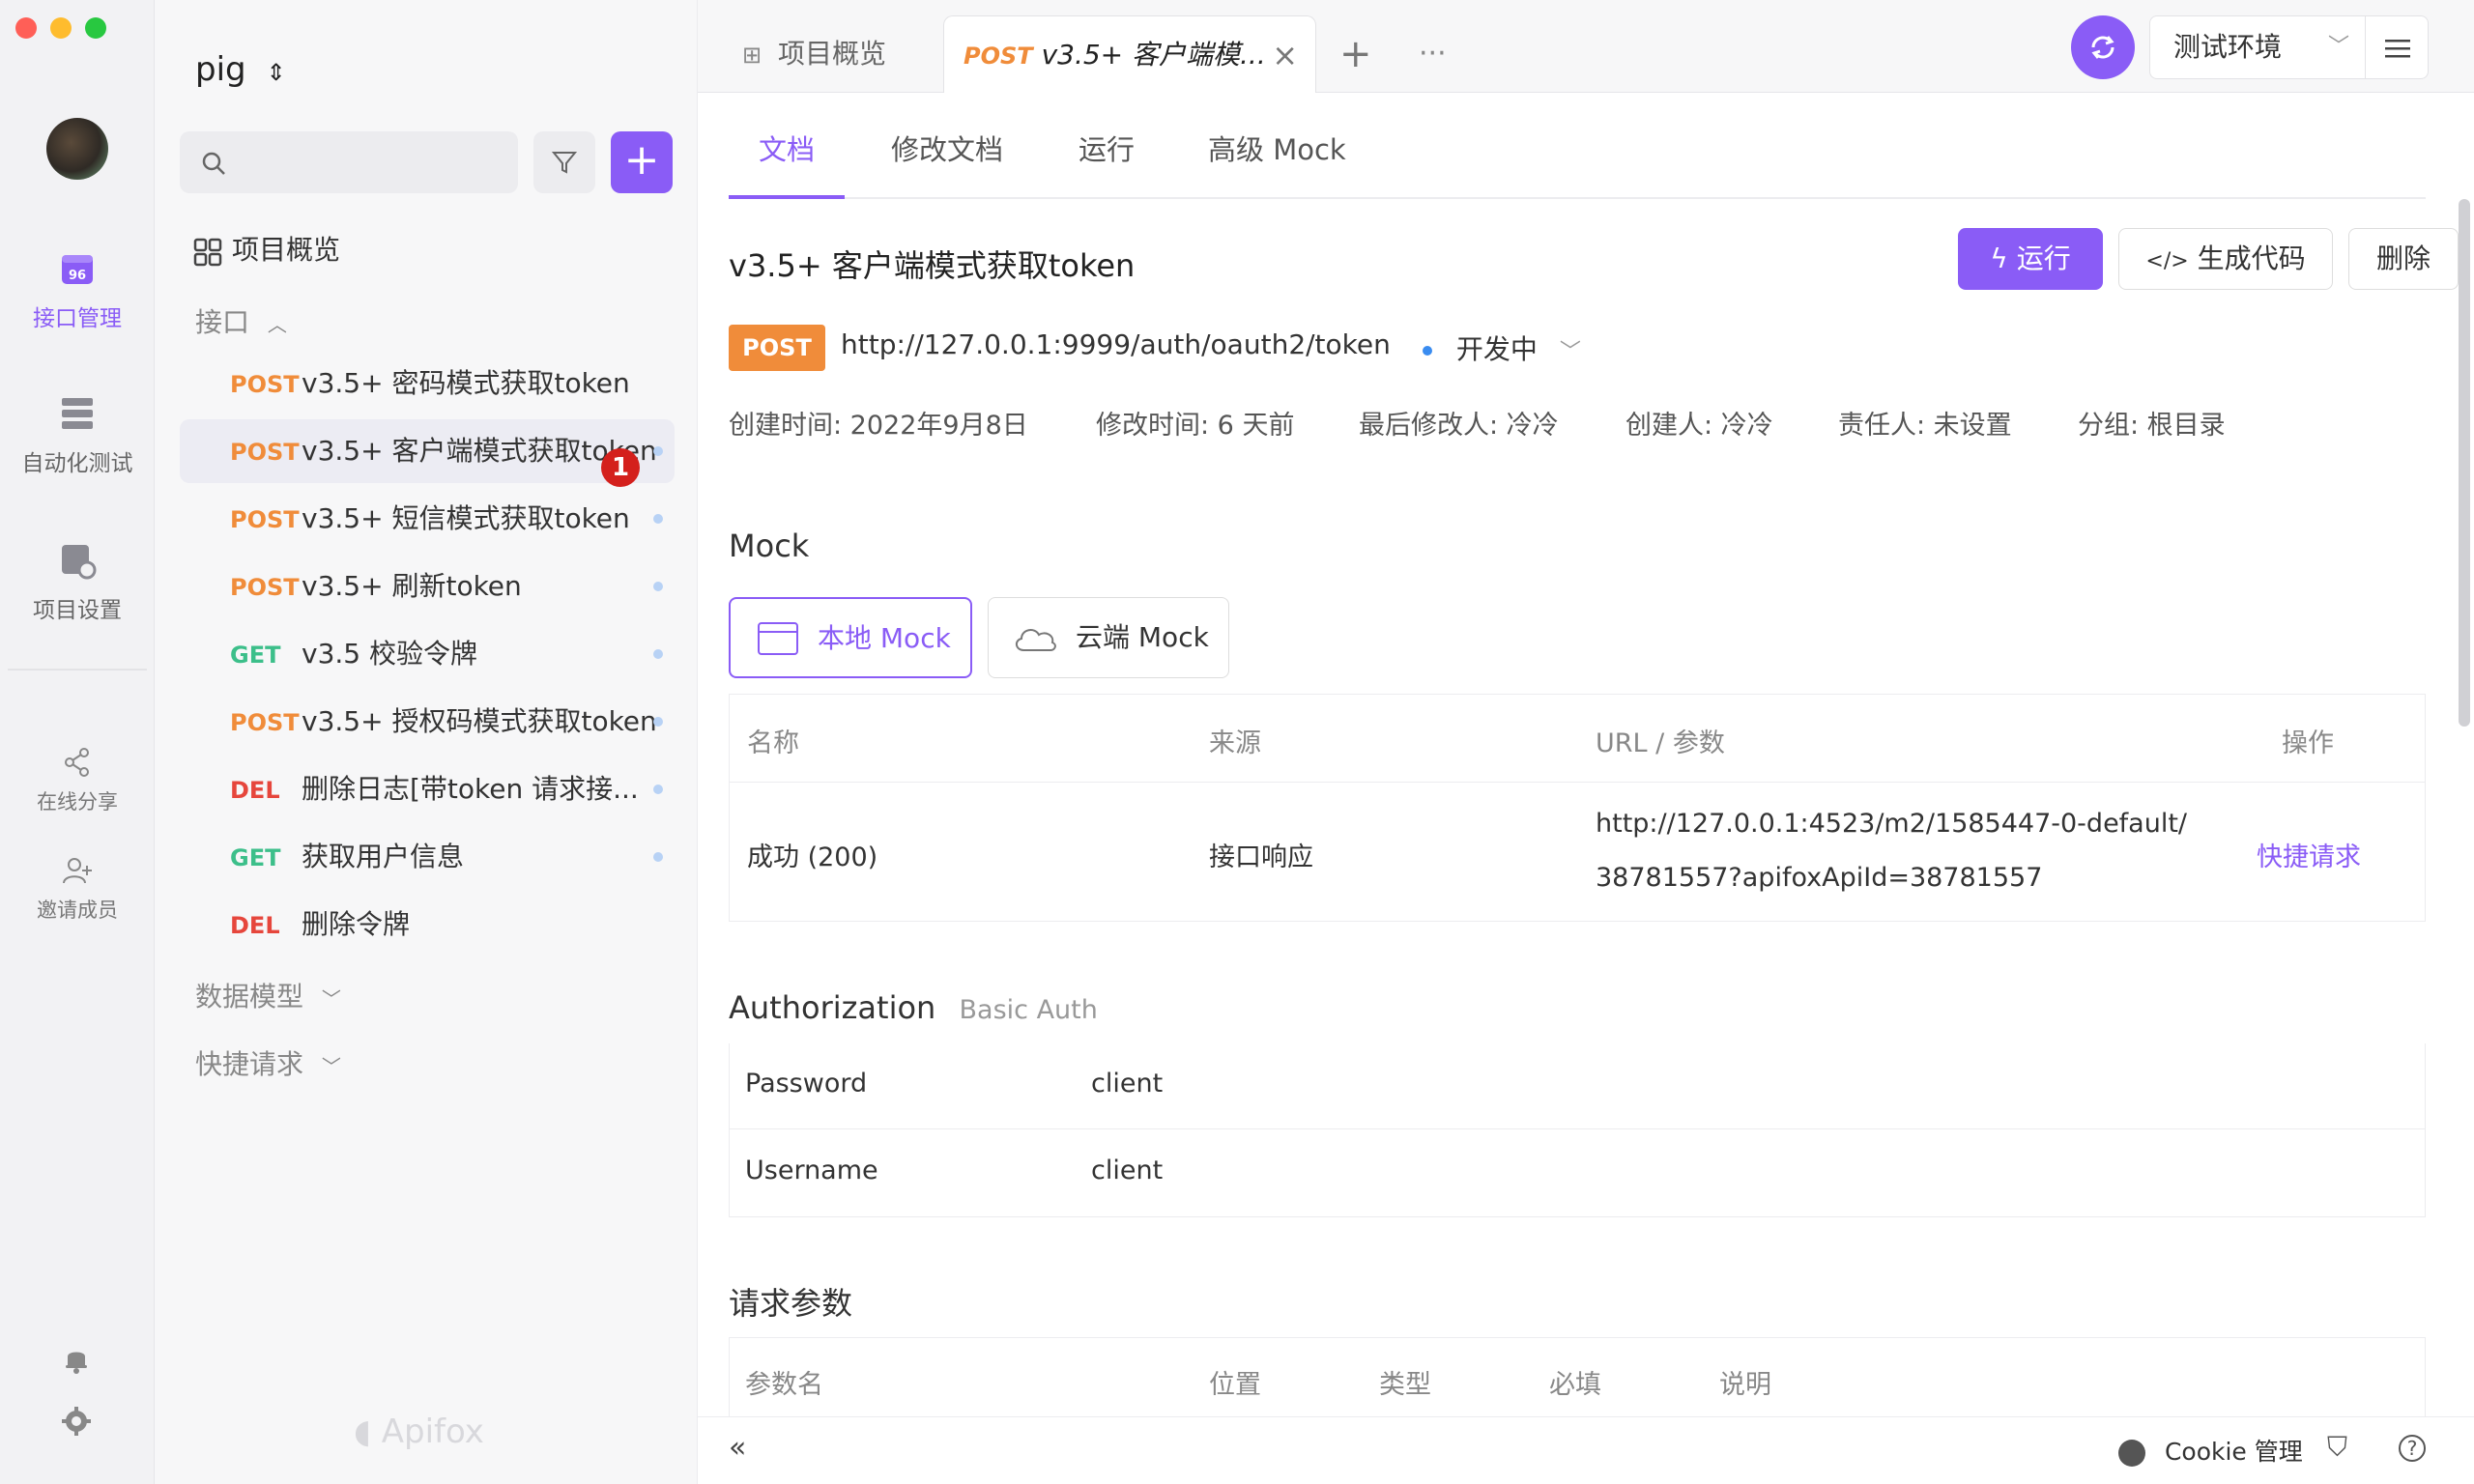 This screenshot has width=2474, height=1484. What do you see at coordinates (428, 722) in the screenshot?
I see `api-list-item: POSTv3.5+ 授权码模式获取token` at bounding box center [428, 722].